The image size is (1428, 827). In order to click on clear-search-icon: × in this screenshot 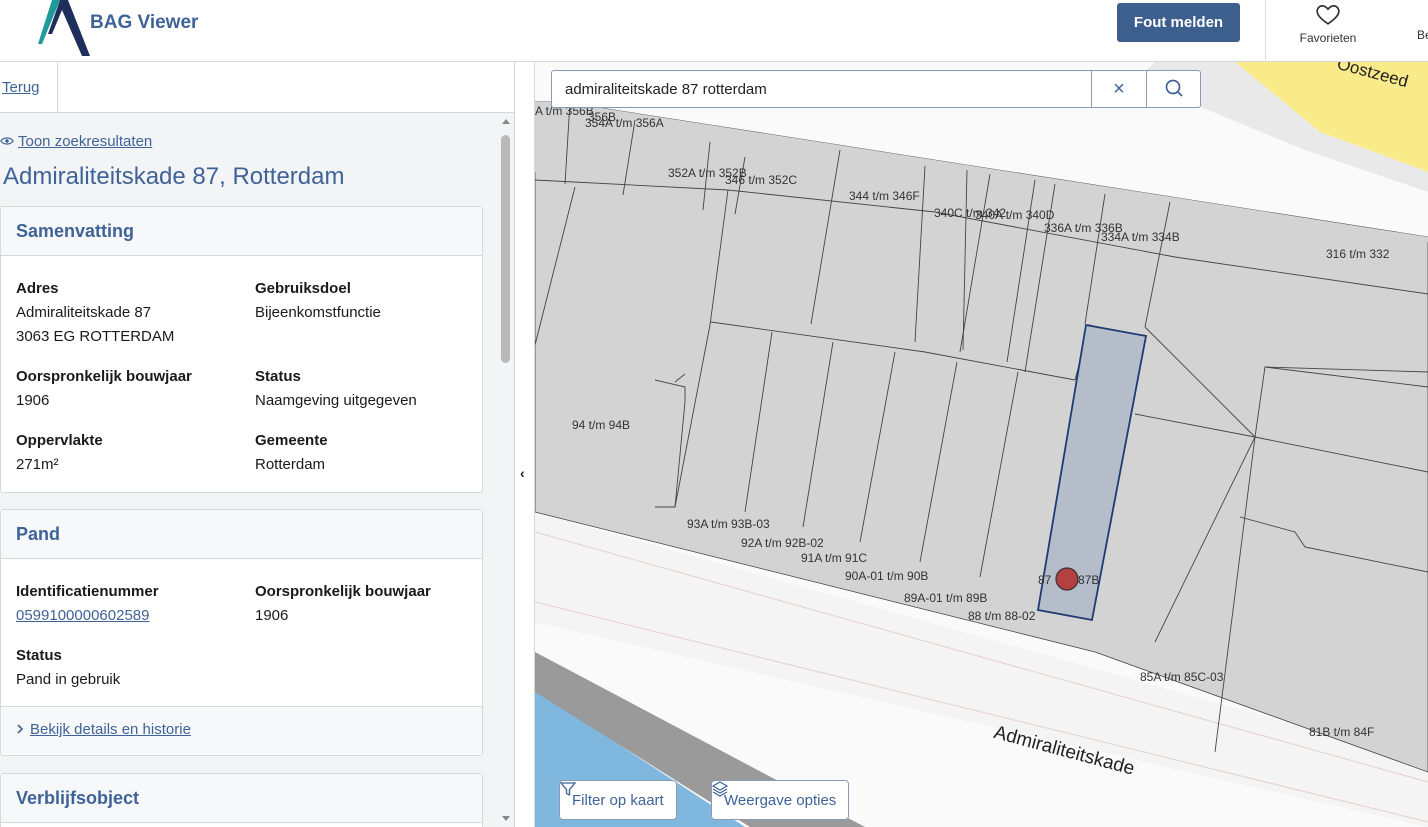, I will do `click(1118, 89)`.